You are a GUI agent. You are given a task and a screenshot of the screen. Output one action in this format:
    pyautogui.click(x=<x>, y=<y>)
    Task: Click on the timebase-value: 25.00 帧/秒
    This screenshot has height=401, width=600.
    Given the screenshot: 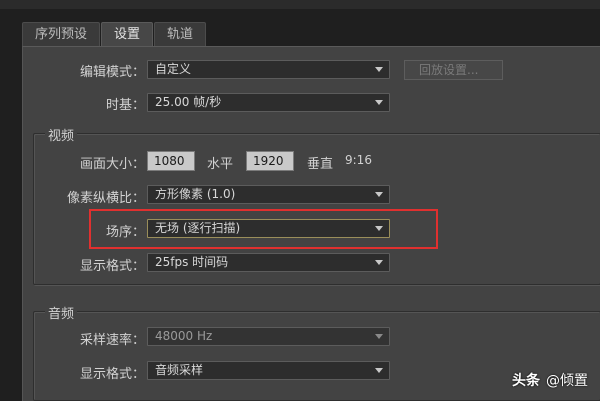 What is the action you would take?
    pyautogui.click(x=188, y=102)
    